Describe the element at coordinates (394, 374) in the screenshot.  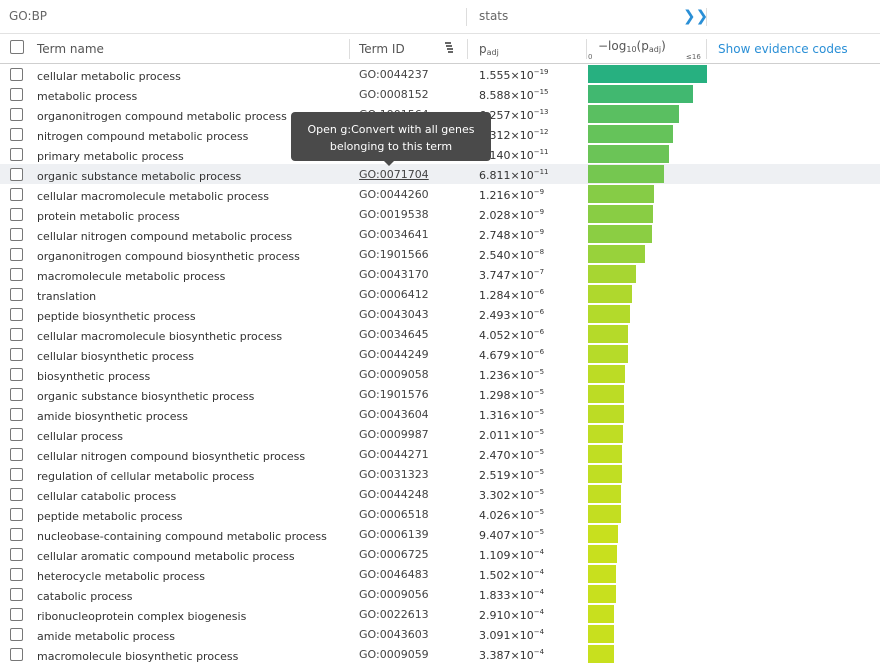
I see `term-id-link: GO:0009058` at that location.